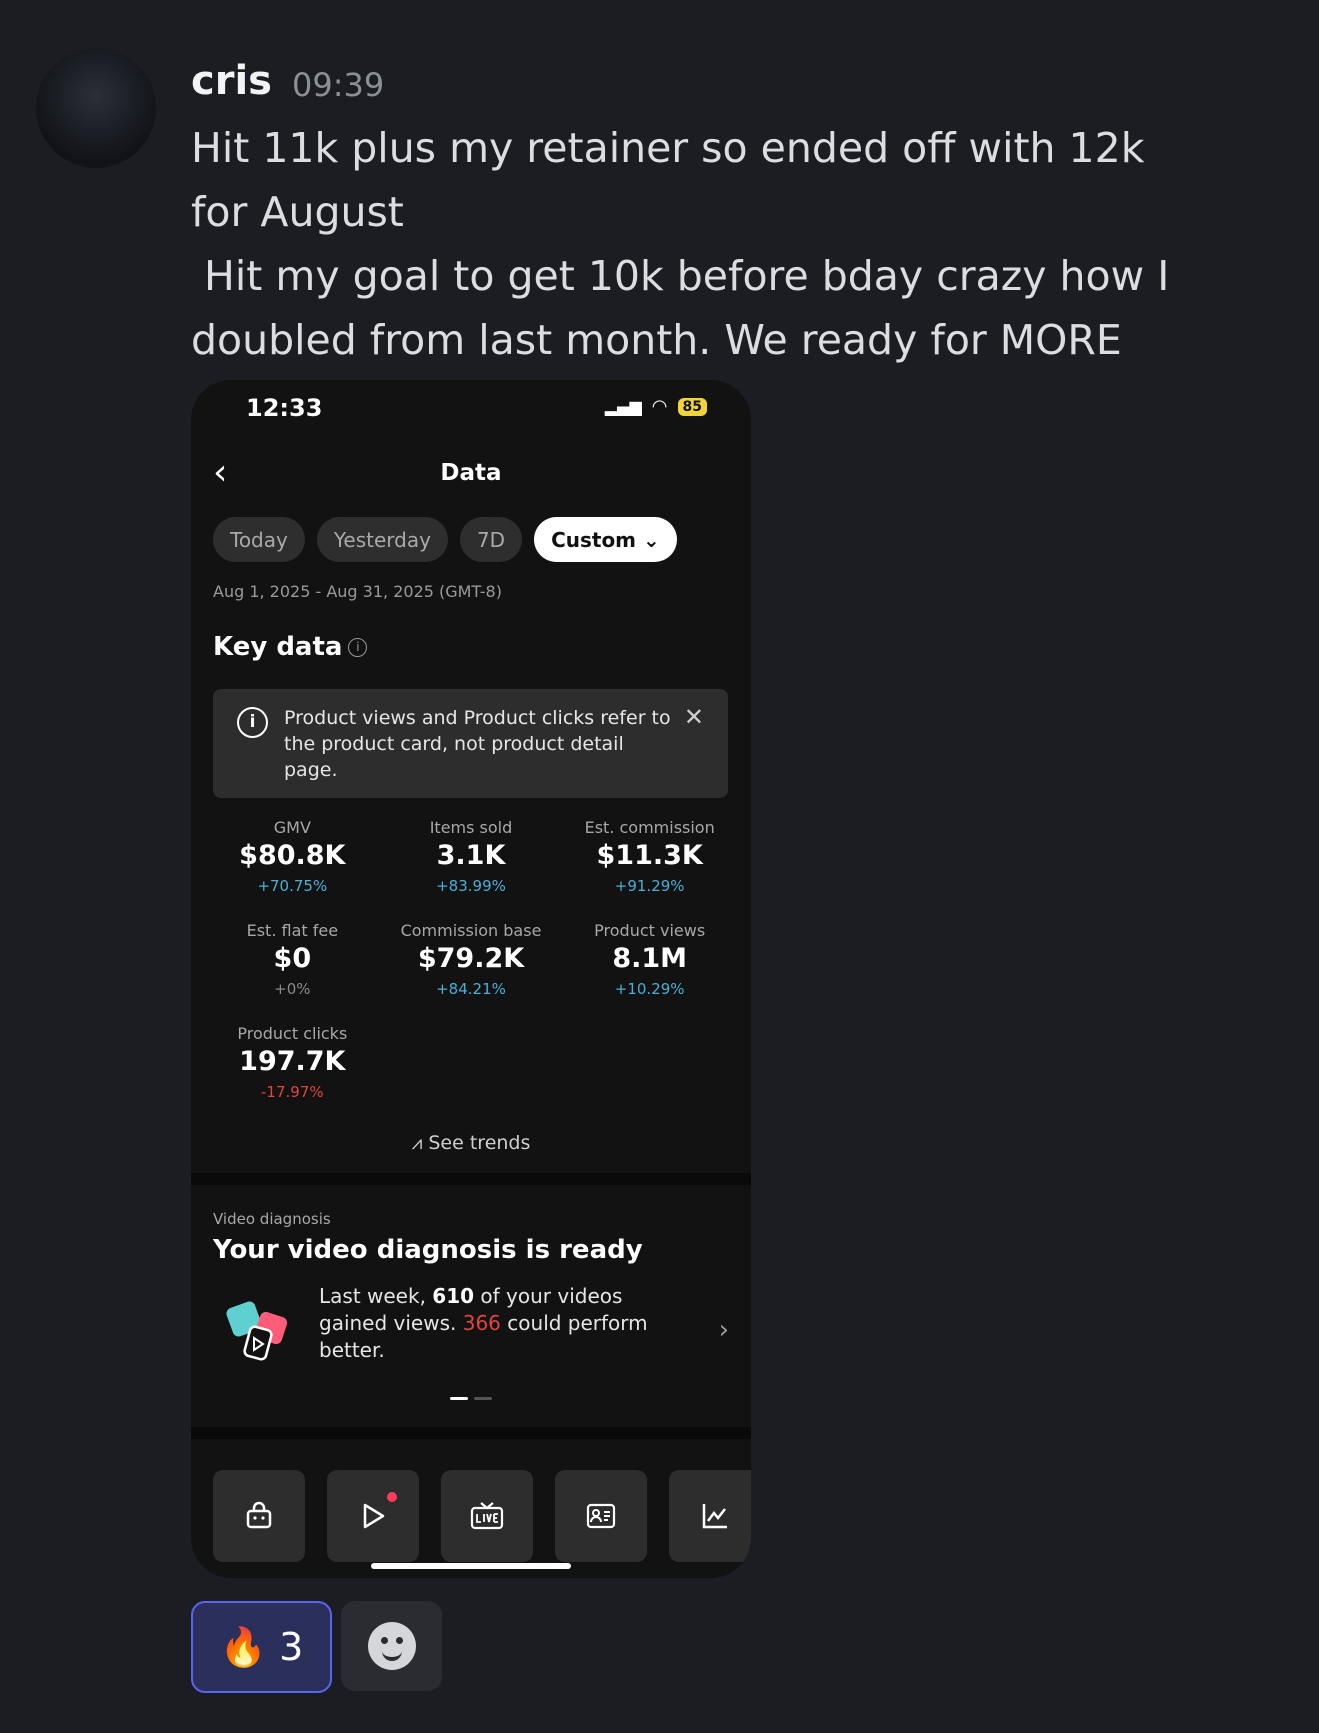 This screenshot has width=1319, height=1733. Describe the element at coordinates (724, 1330) in the screenshot. I see `chevron-right-icon: ›` at that location.